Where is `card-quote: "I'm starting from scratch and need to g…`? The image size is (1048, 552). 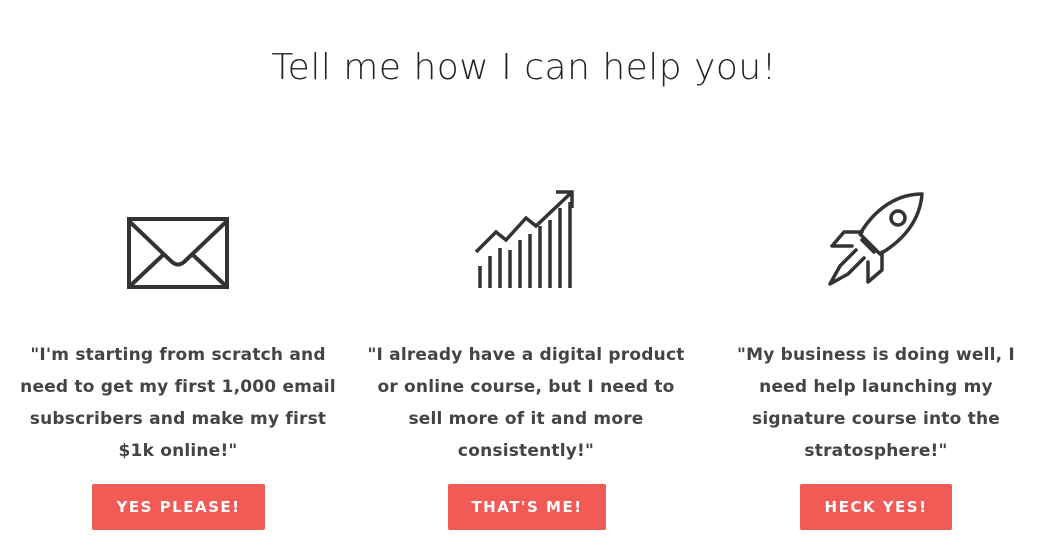 card-quote: "I'm starting from scratch and need to g… is located at coordinates (178, 403).